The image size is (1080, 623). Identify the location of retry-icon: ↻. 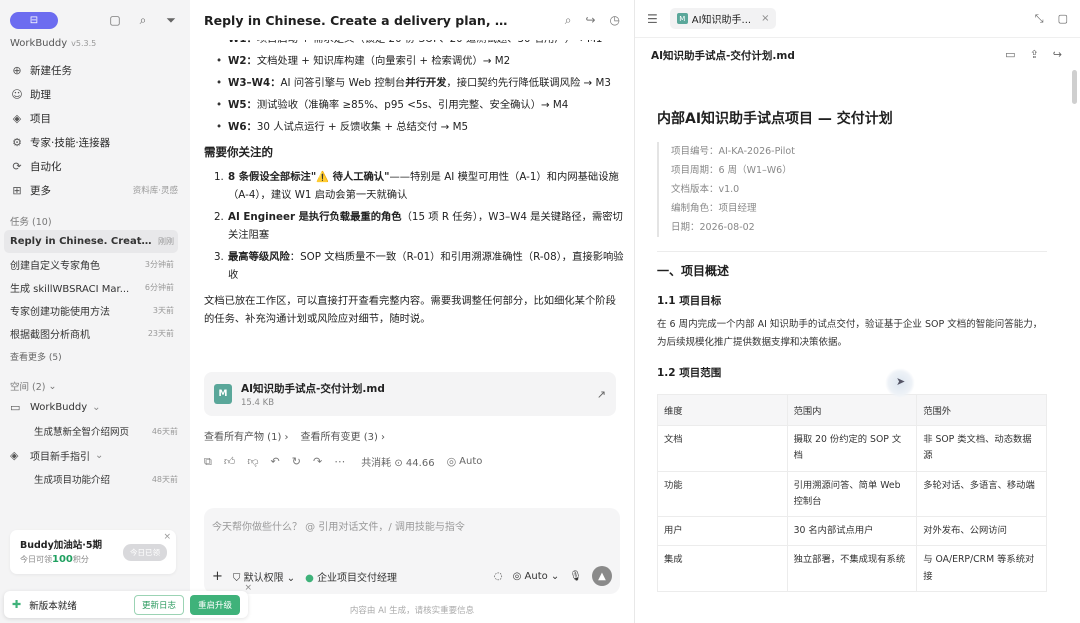
(296, 461).